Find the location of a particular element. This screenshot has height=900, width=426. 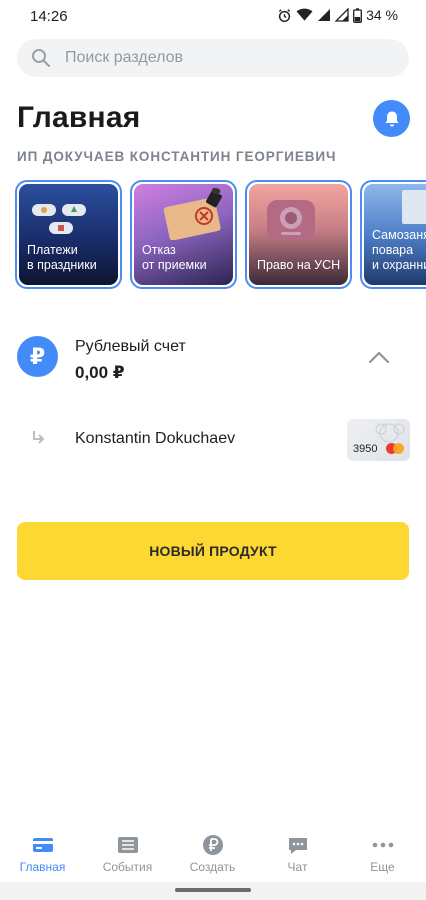

story-label-line: и охранники is located at coordinates (399, 265).